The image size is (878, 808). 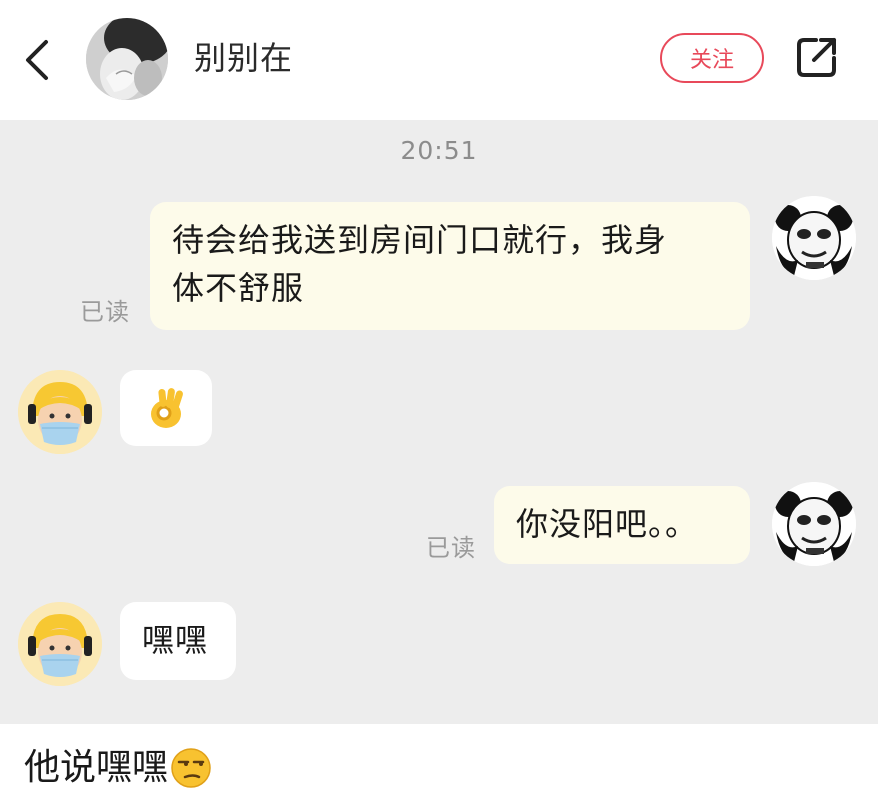 What do you see at coordinates (439, 150) in the screenshot?
I see `message-timestamp: 20:51` at bounding box center [439, 150].